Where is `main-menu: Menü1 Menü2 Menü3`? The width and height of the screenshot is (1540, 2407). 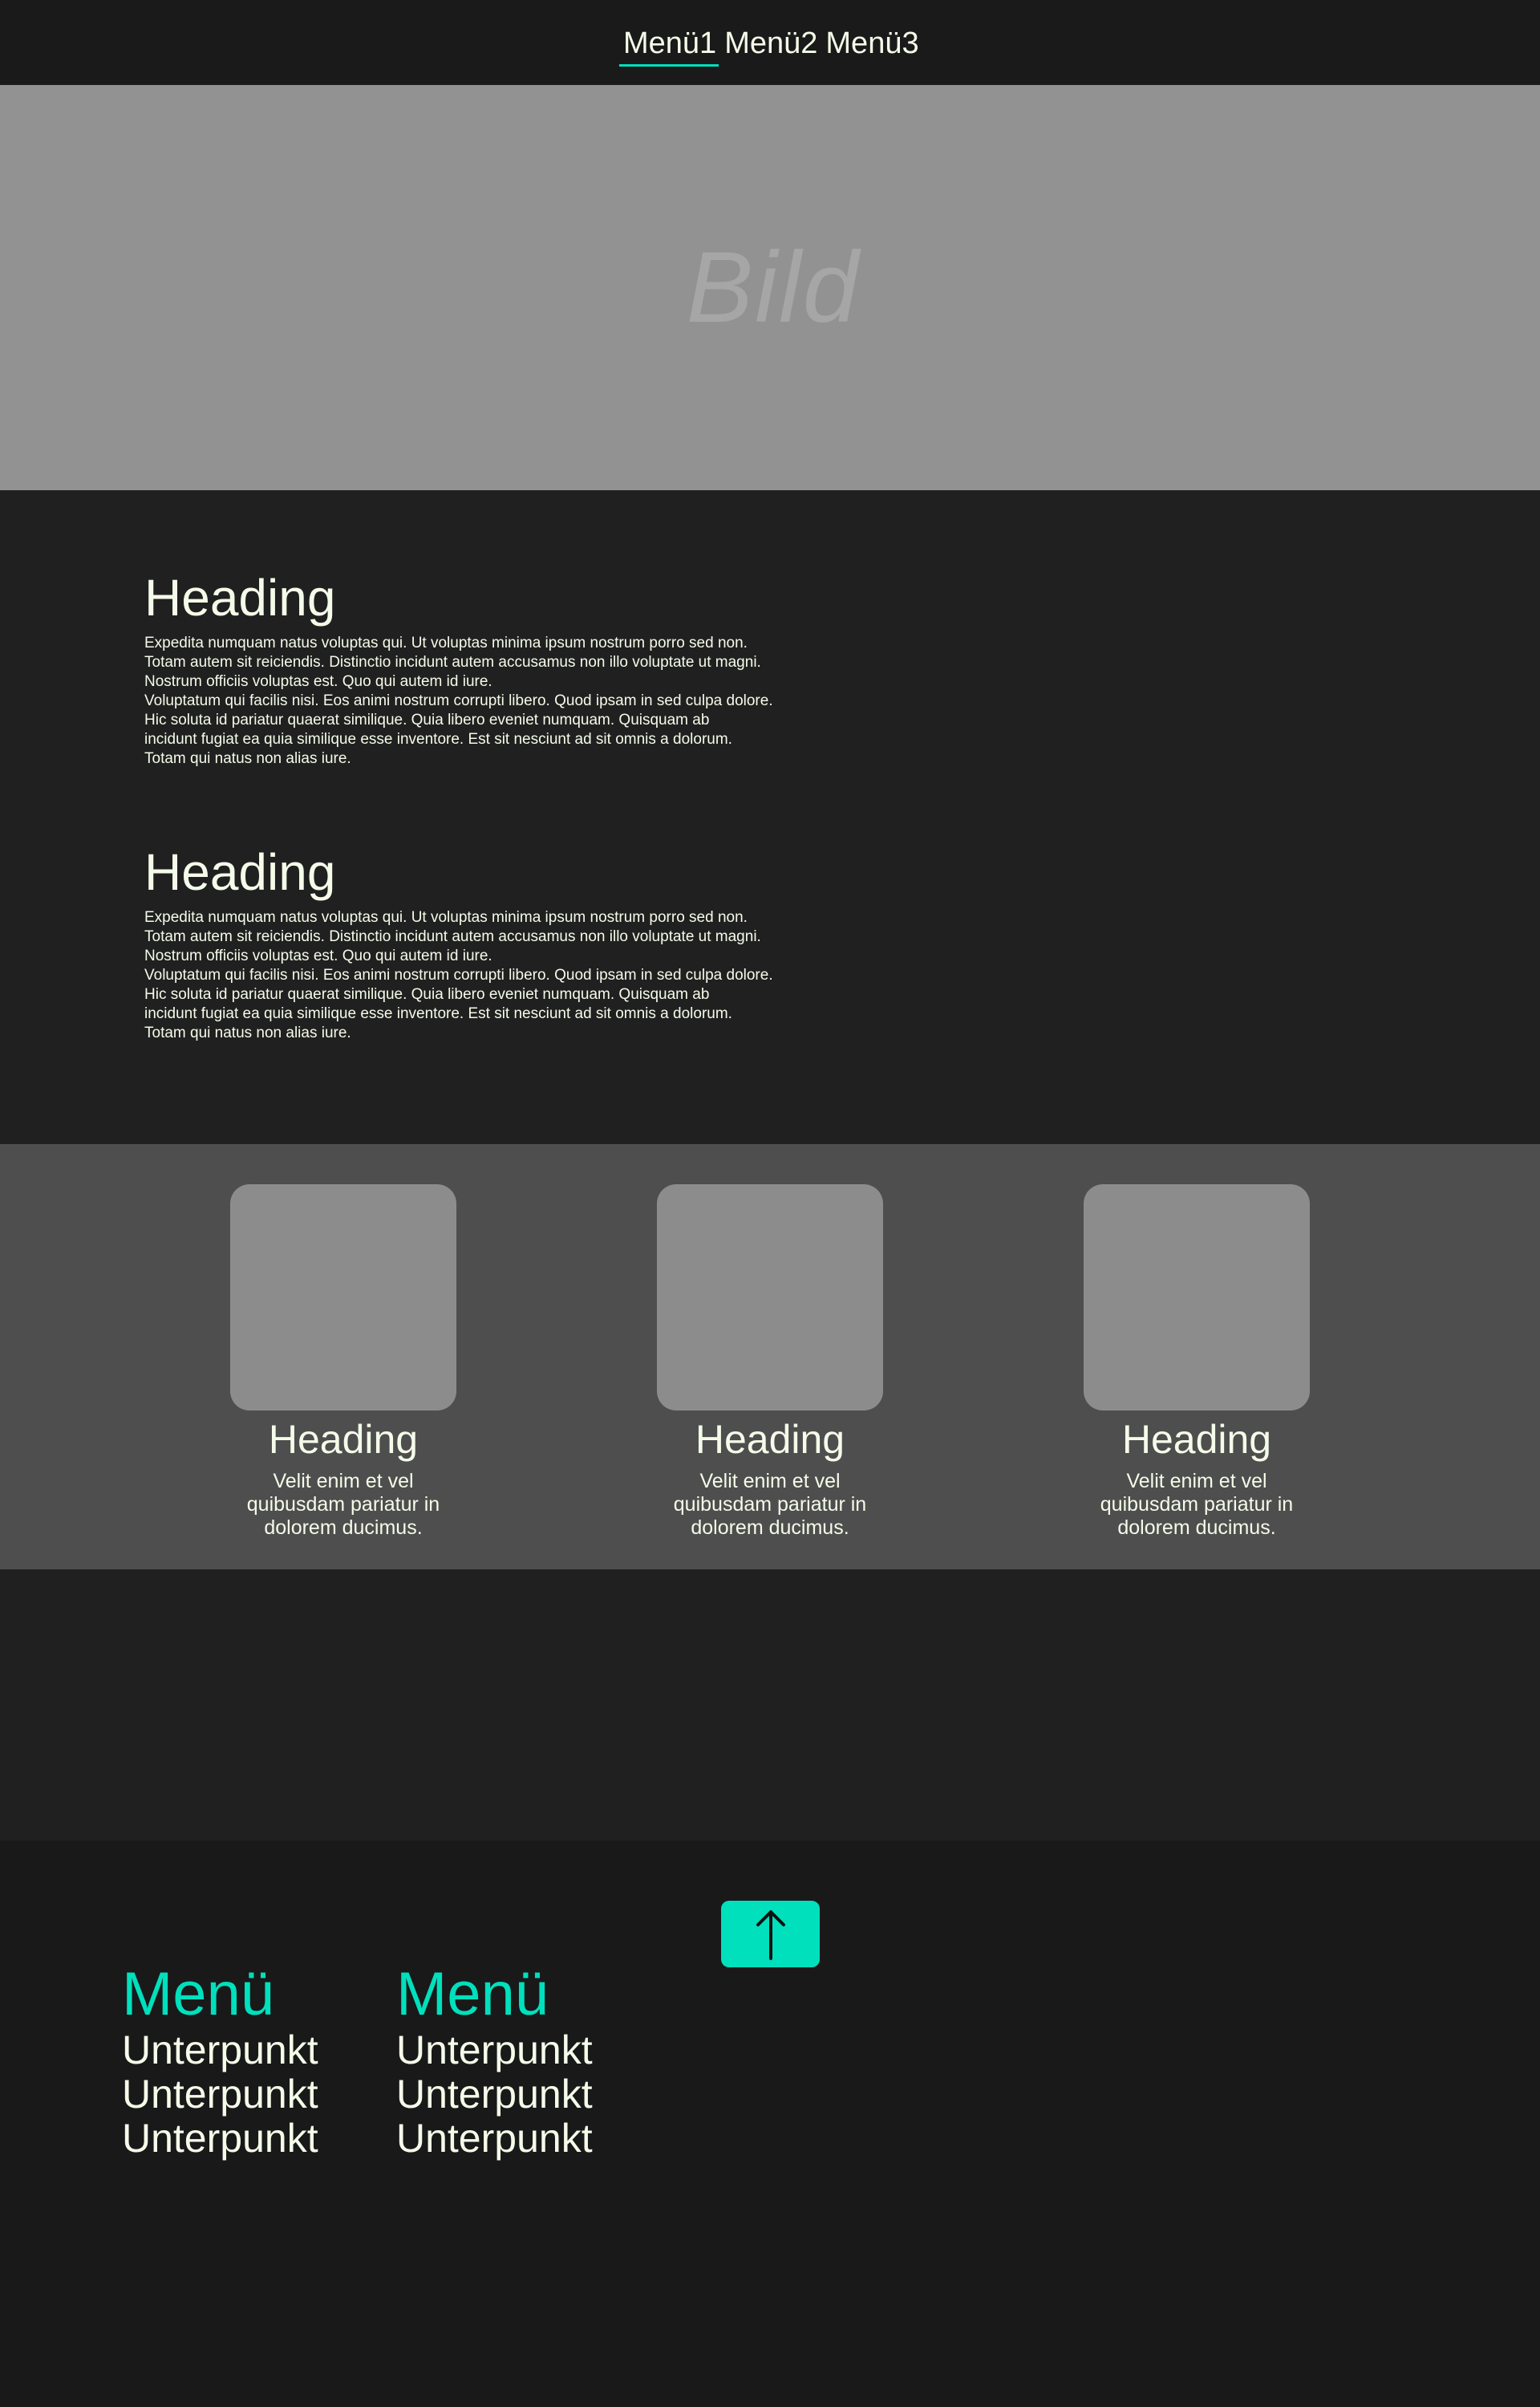
main-menu: Menü1 Menü2 Menü3 is located at coordinates (771, 44).